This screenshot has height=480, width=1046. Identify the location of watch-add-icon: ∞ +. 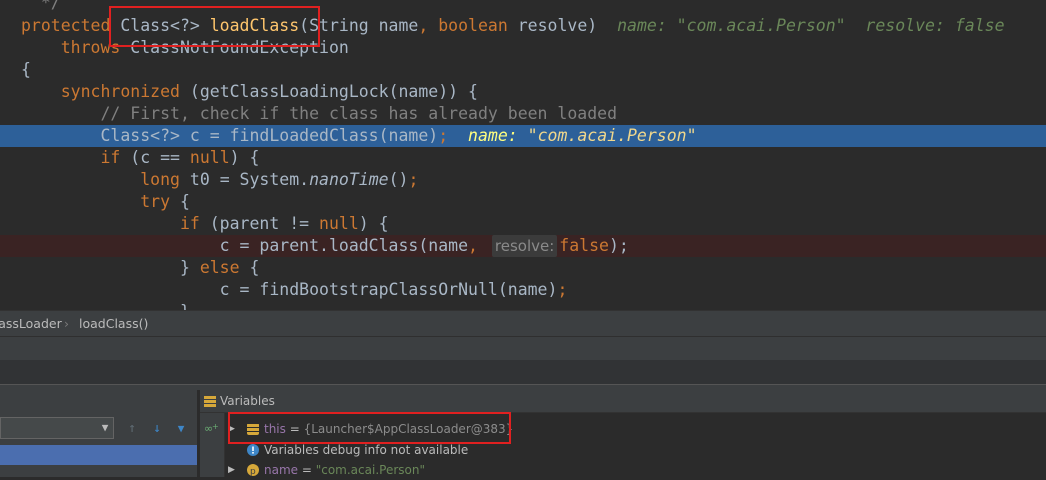
(212, 428).